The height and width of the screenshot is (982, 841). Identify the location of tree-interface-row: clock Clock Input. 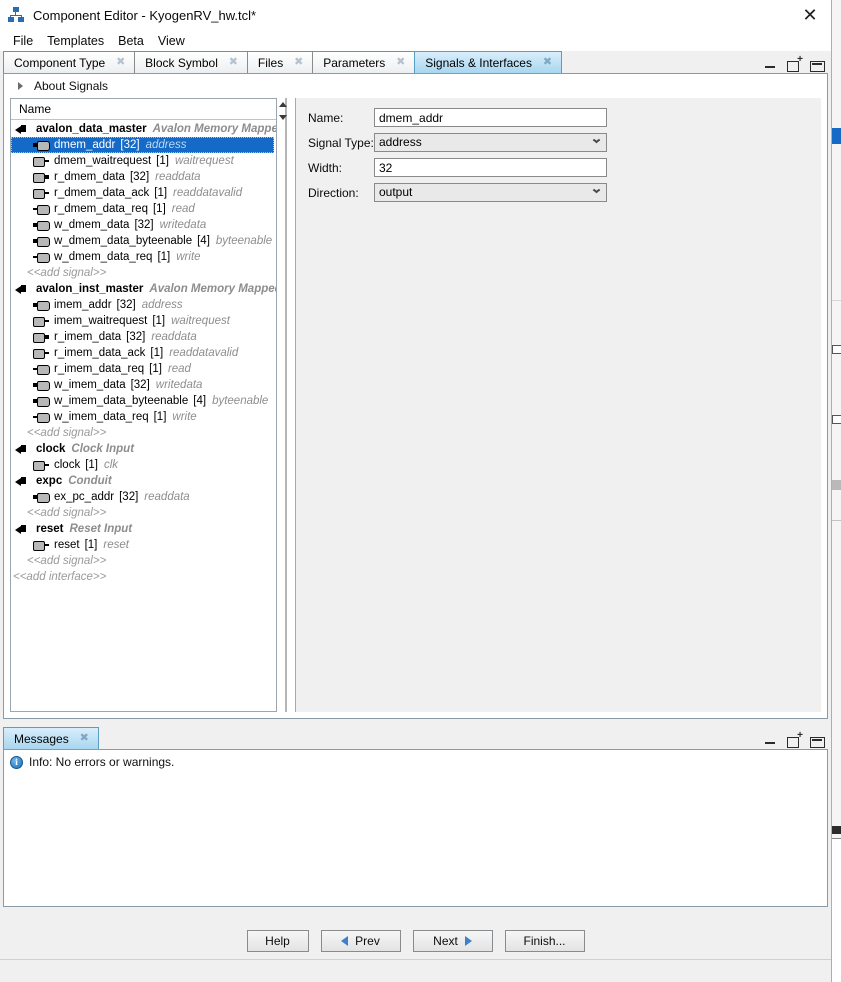
(143, 449).